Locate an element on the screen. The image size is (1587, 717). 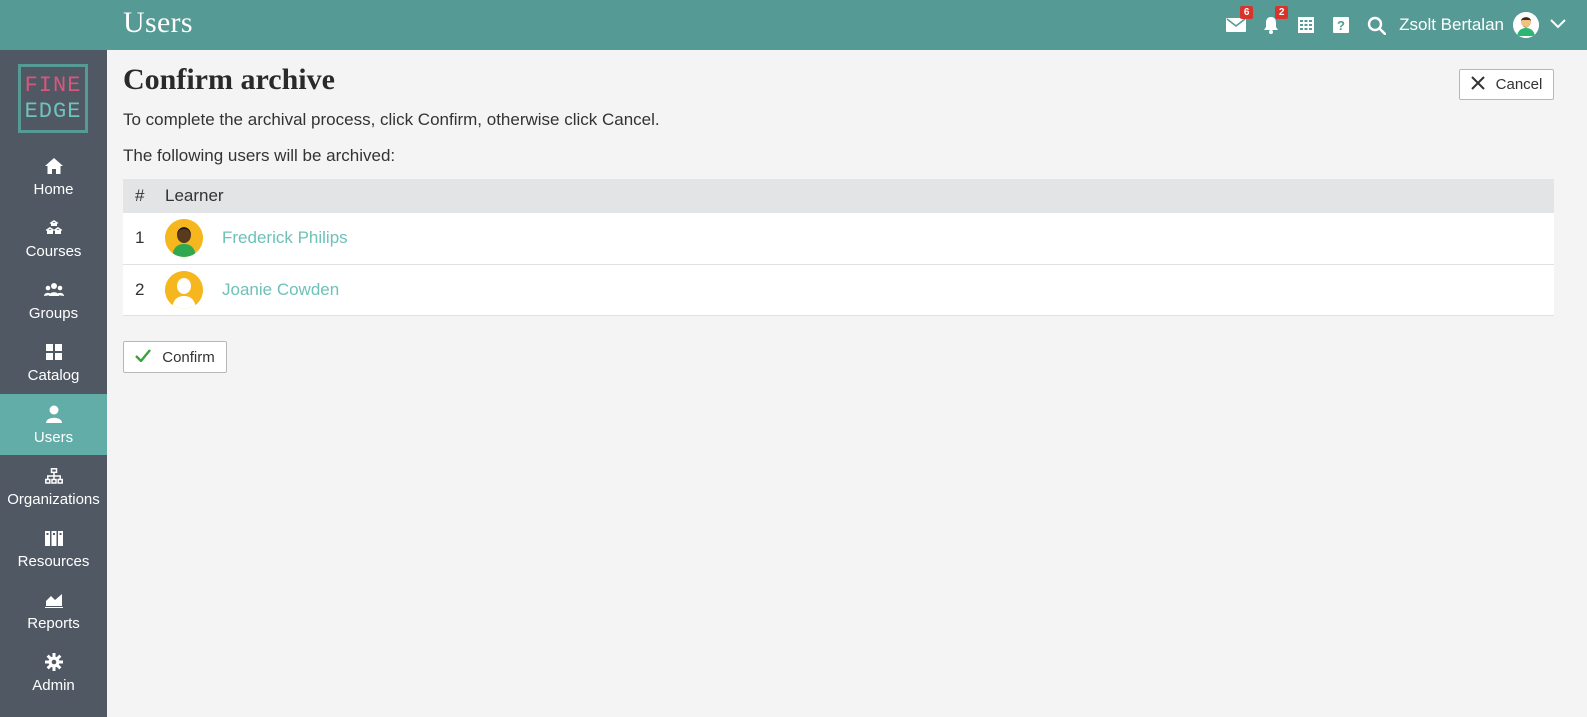
resources-icon is located at coordinates (53, 538).